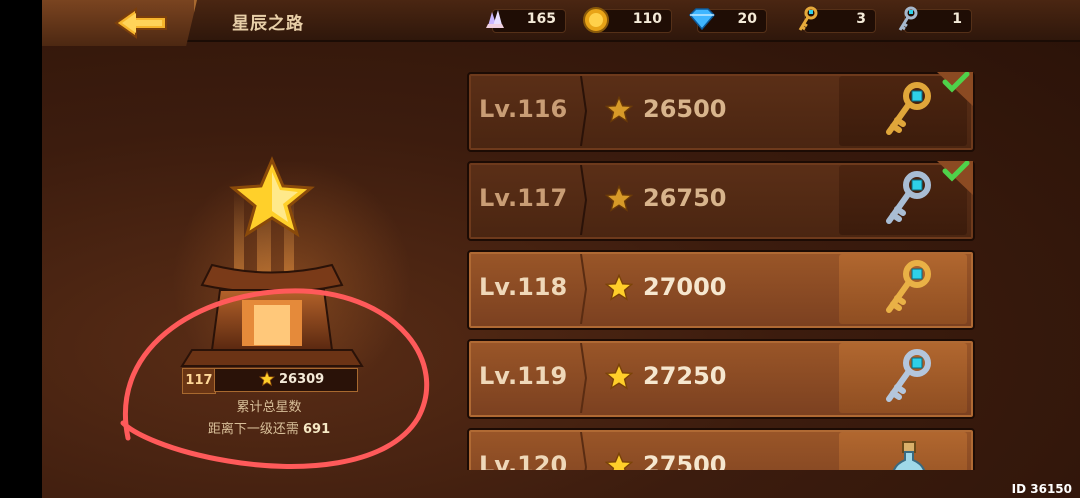  Describe the element at coordinates (685, 460) in the screenshot. I see `required-stars: 27500` at that location.